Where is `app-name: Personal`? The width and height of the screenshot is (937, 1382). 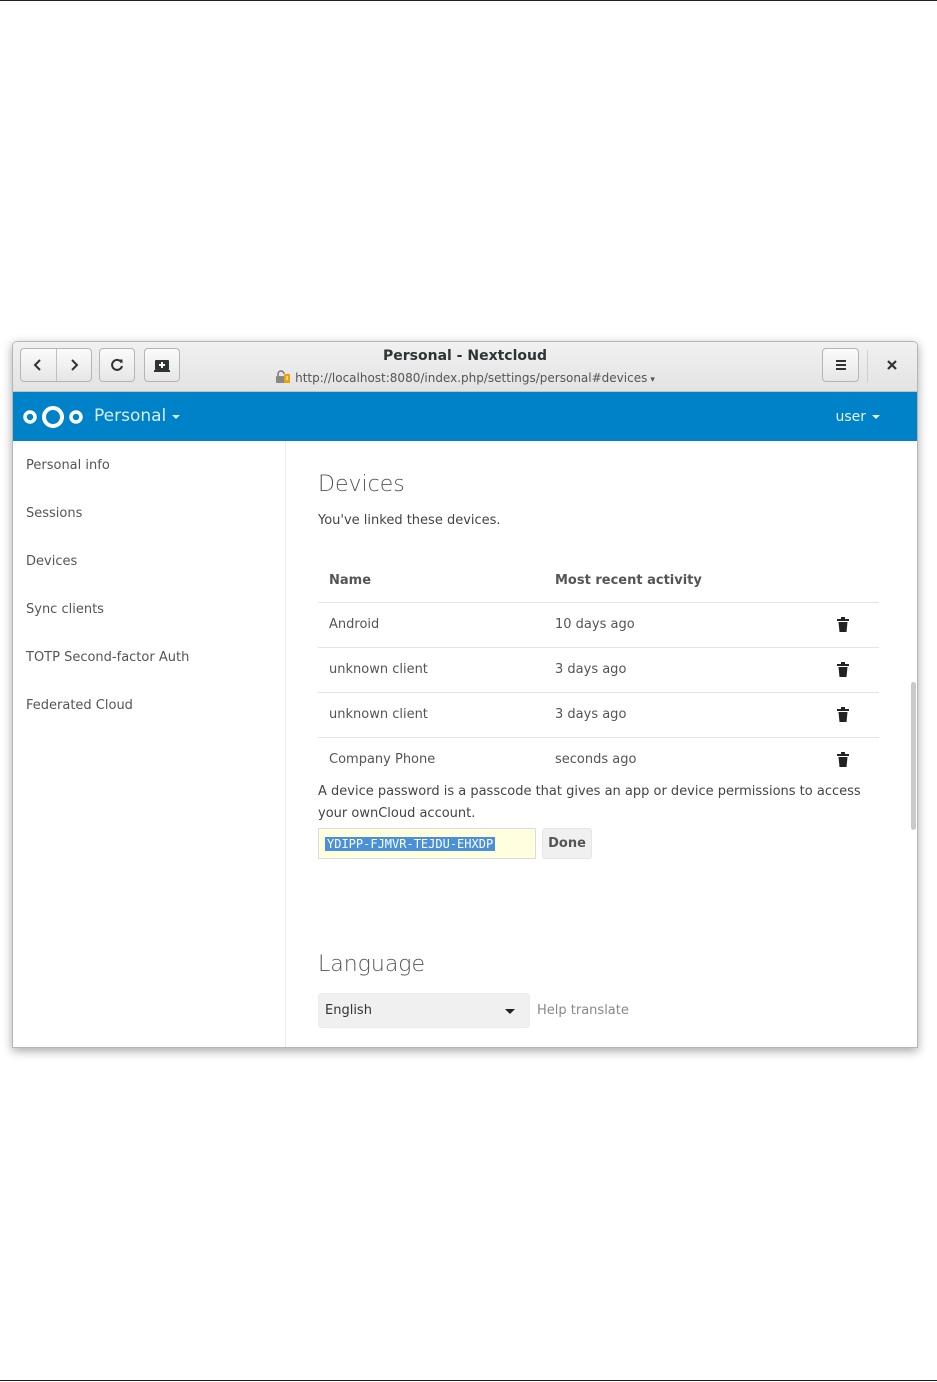
app-name: Personal is located at coordinates (130, 416).